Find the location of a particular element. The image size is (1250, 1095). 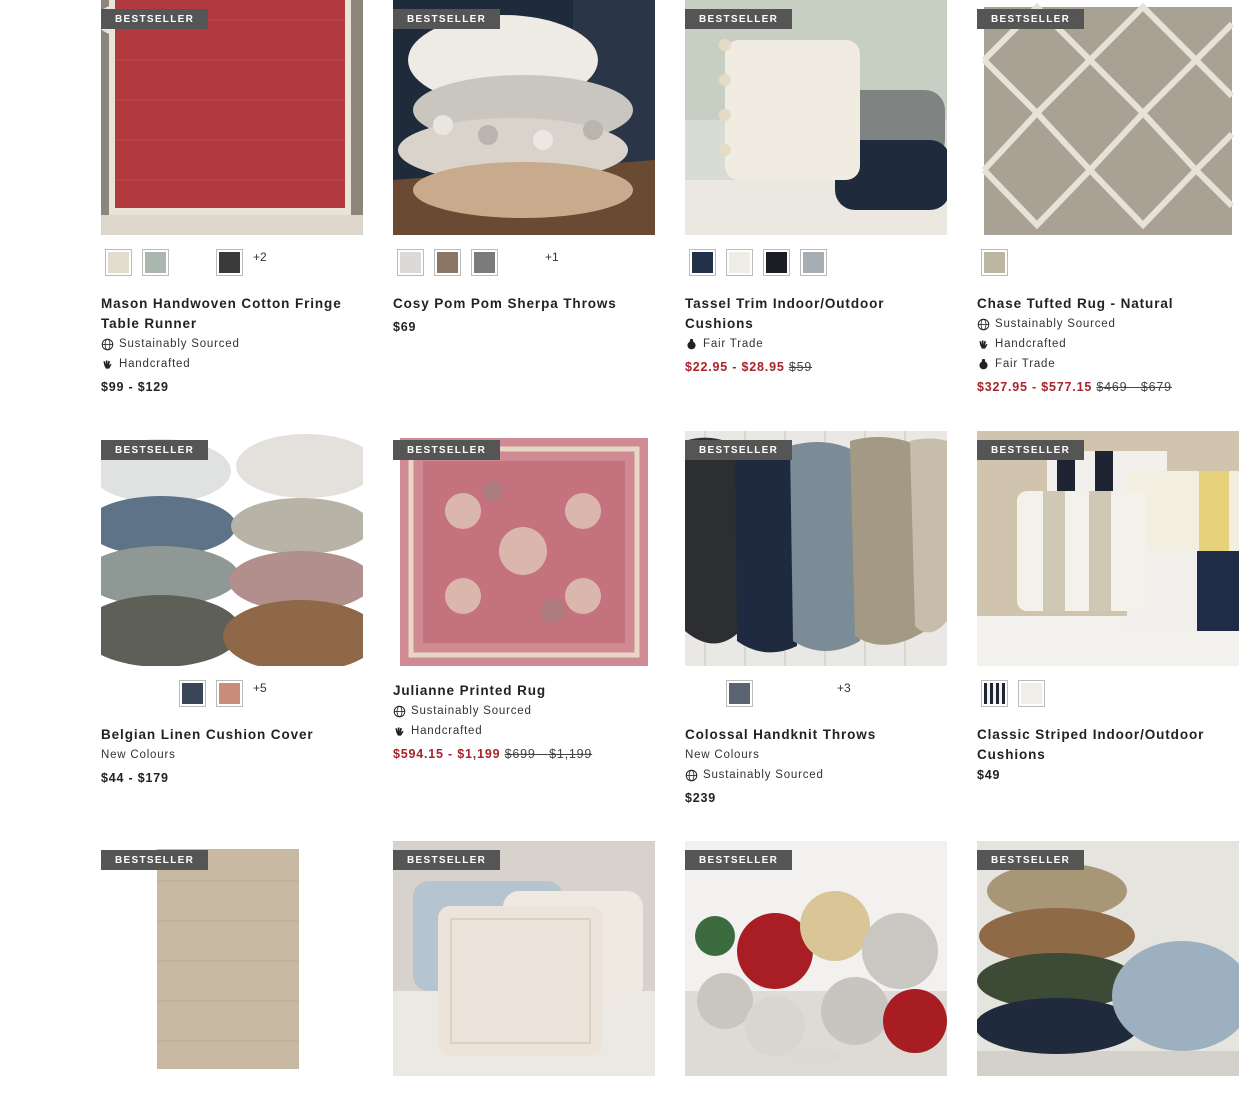

color-swatches: +1 is located at coordinates (524, 262).